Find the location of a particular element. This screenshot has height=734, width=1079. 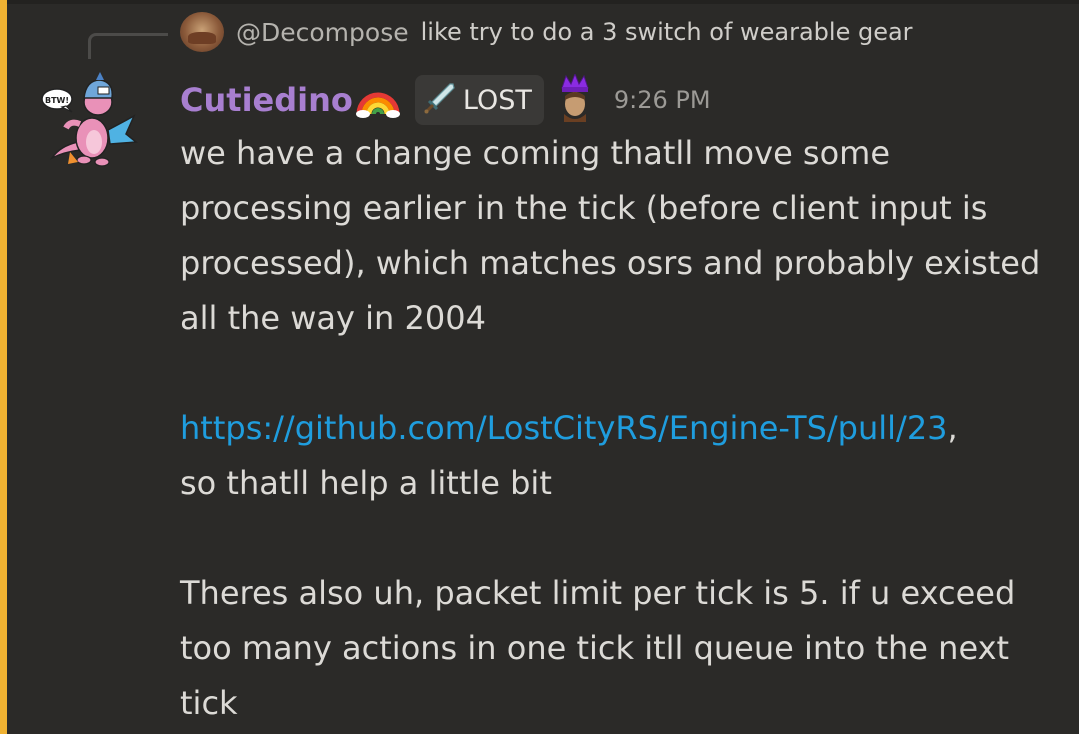

server-tag: LOST is located at coordinates (479, 100).